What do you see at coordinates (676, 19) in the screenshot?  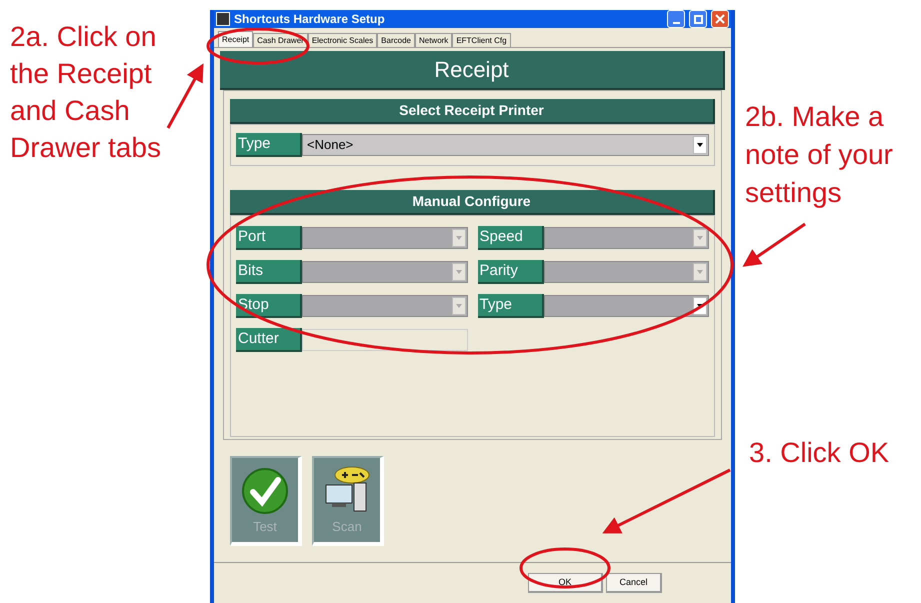 I see `minimize-button` at bounding box center [676, 19].